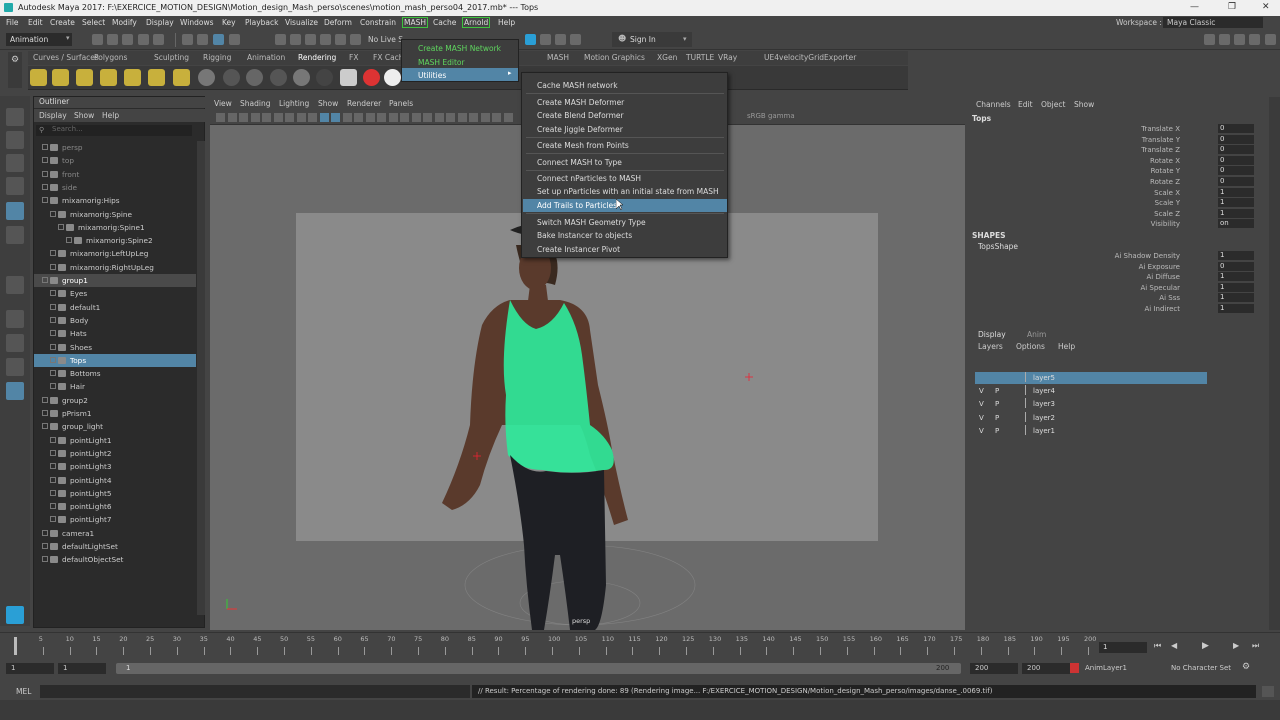 This screenshot has height=720, width=1280. What do you see at coordinates (997, 404) in the screenshot?
I see `layer-playback-toggle: P` at bounding box center [997, 404].